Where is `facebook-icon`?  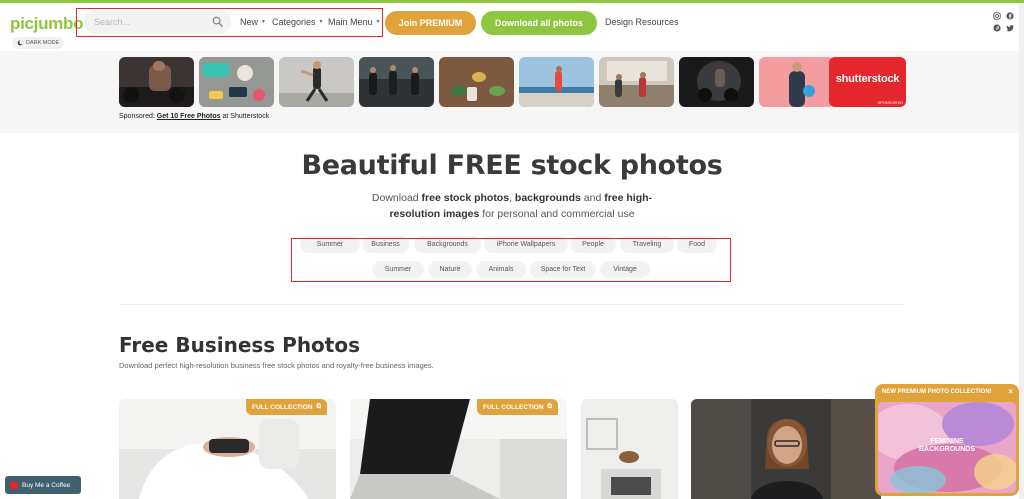
facebook-icon is located at coordinates (1010, 16).